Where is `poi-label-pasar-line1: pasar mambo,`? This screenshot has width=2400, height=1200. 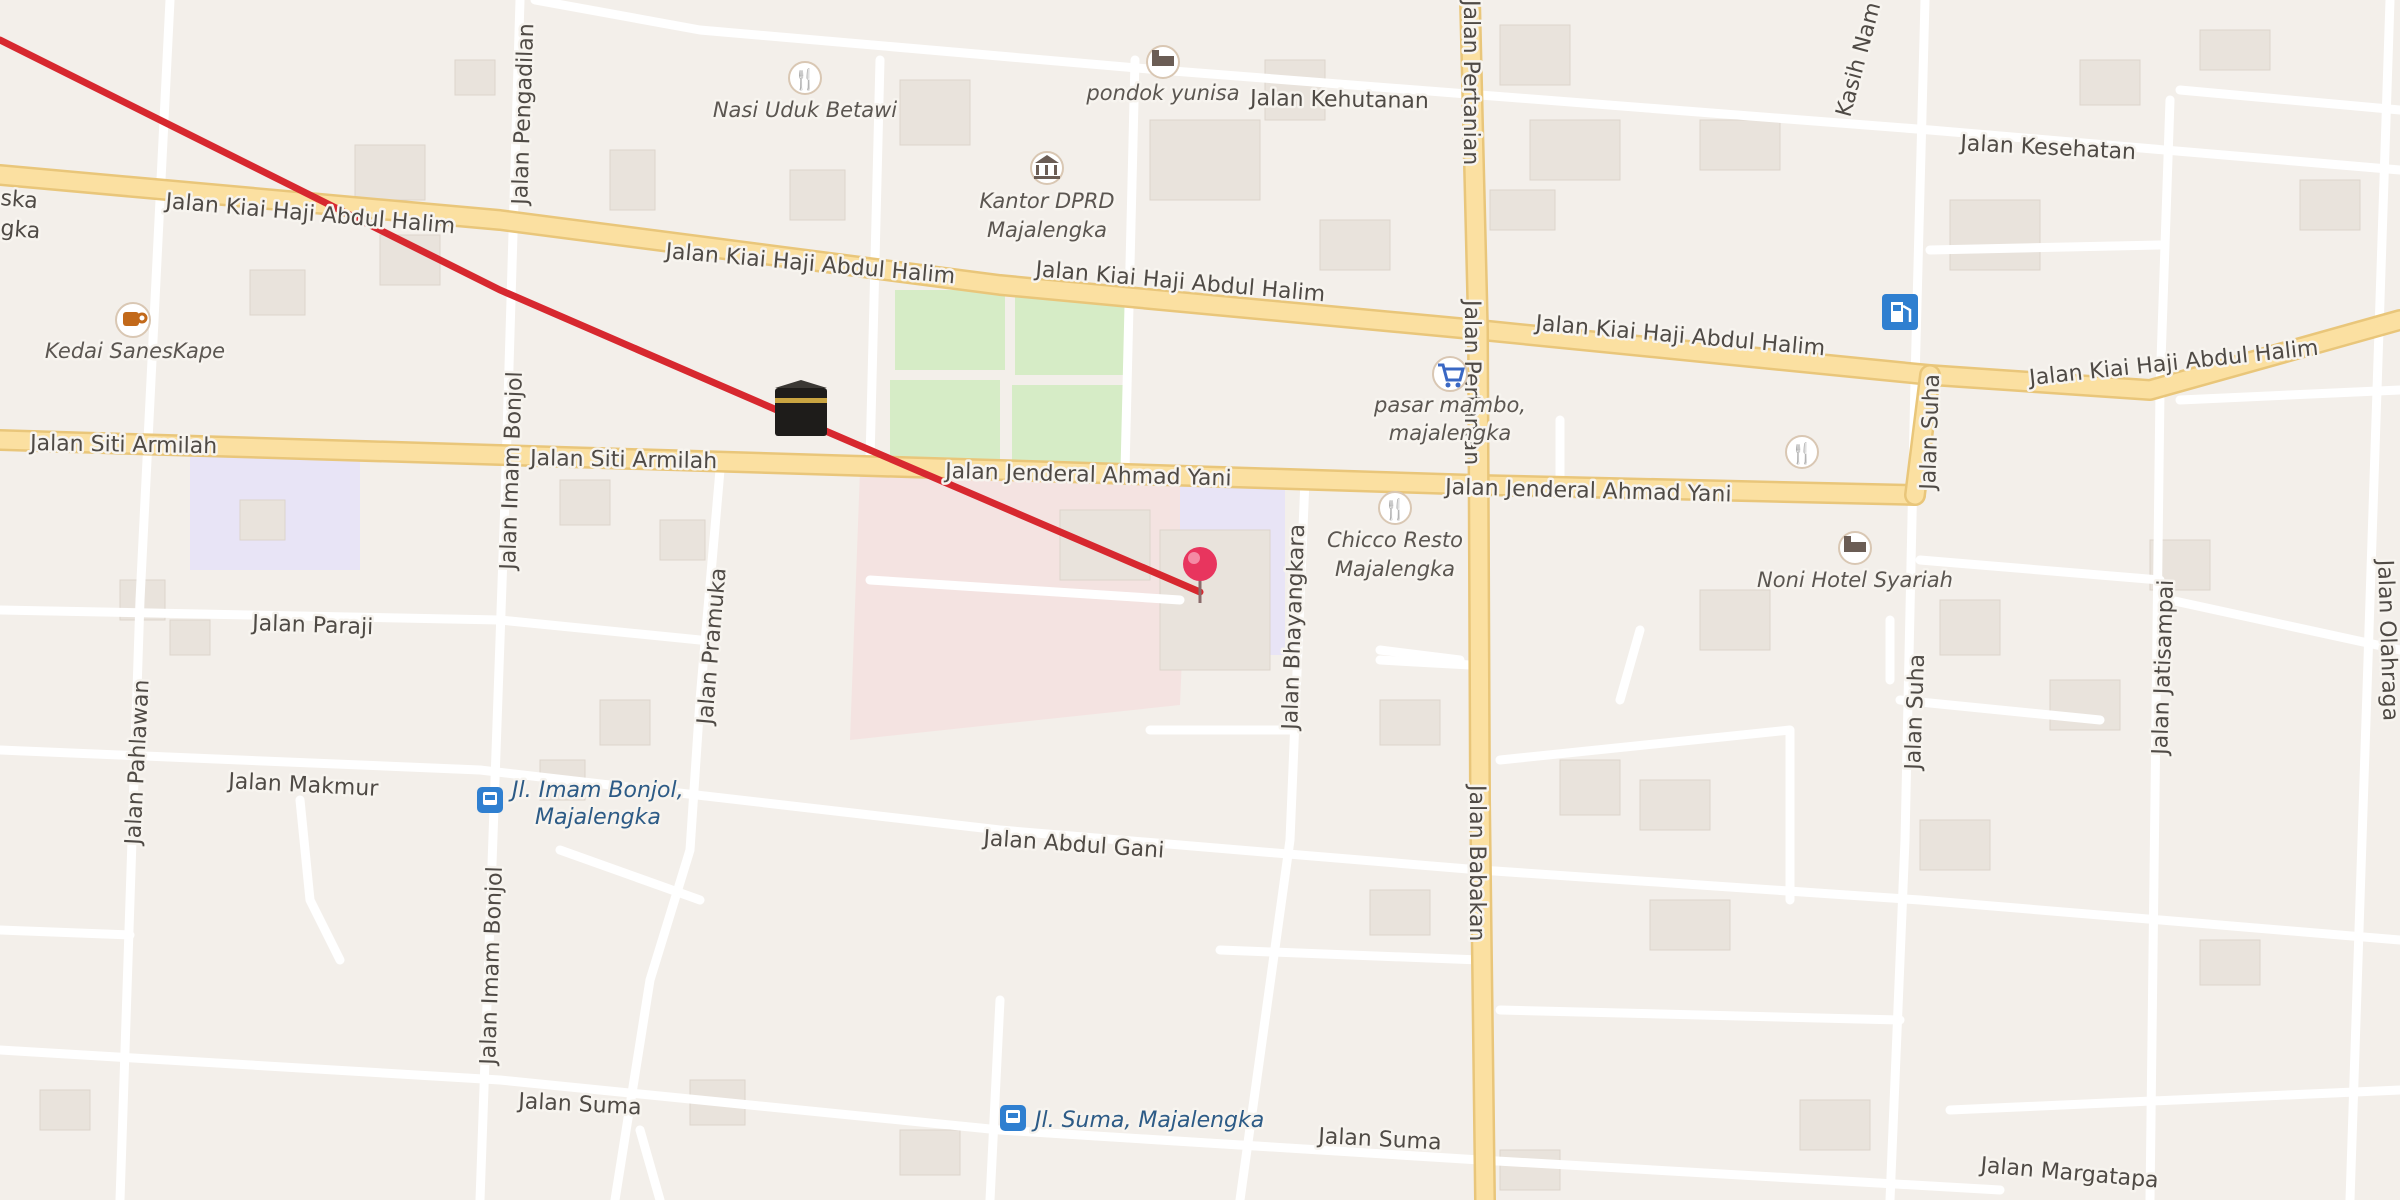 poi-label-pasar-line1: pasar mambo, is located at coordinates (1449, 405).